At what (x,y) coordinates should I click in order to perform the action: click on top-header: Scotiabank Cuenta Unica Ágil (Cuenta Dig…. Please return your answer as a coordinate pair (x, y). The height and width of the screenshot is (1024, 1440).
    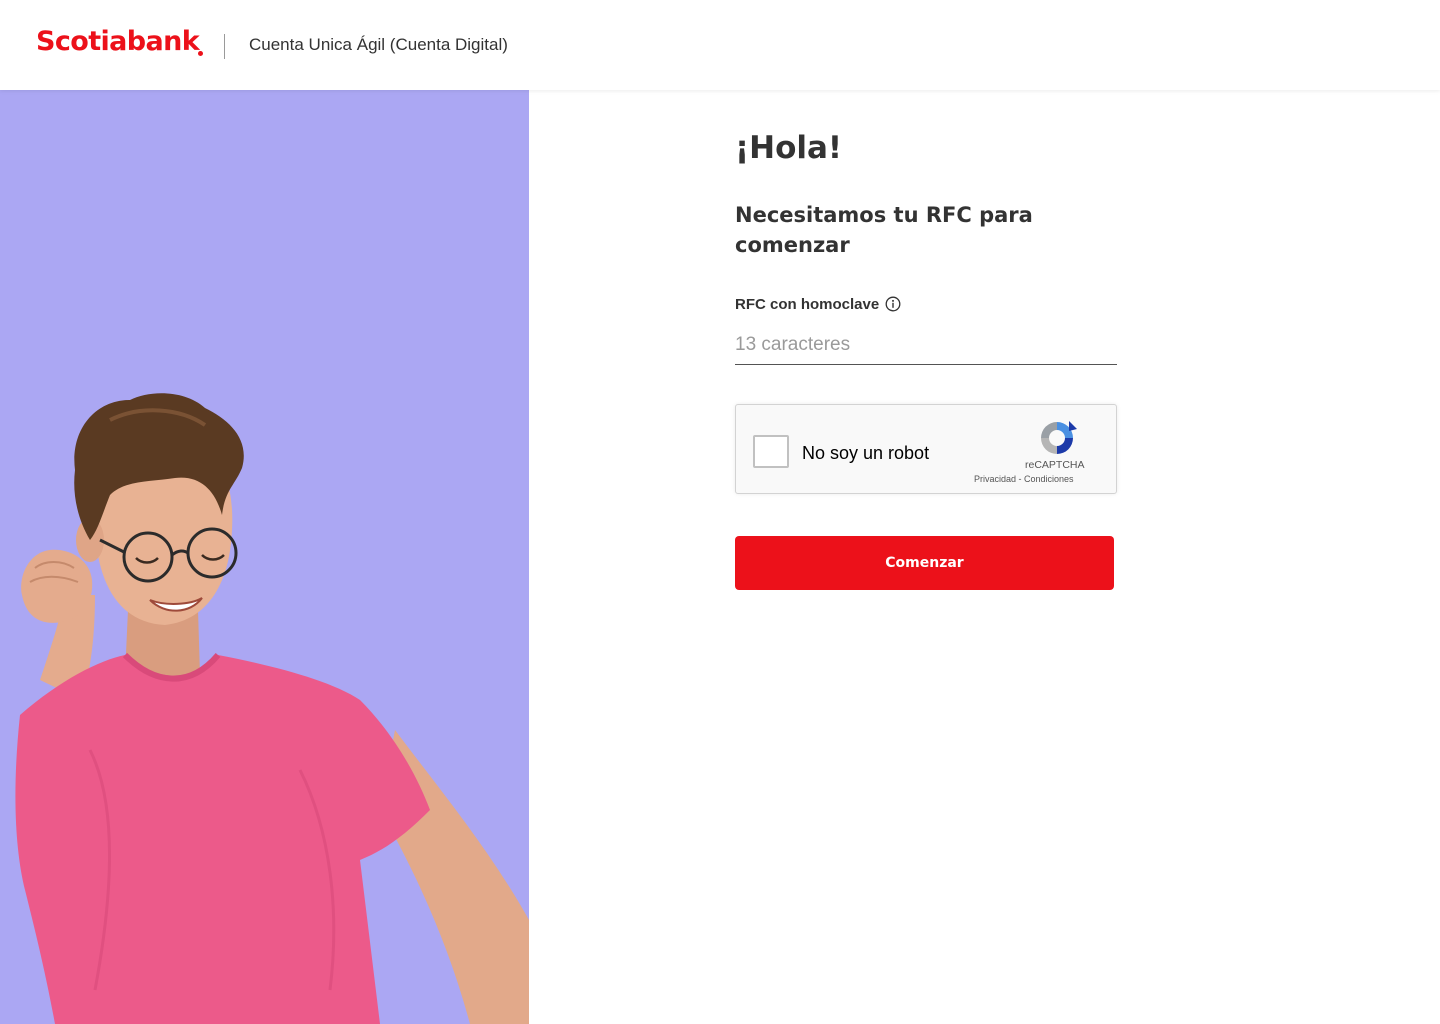
    Looking at the image, I should click on (720, 45).